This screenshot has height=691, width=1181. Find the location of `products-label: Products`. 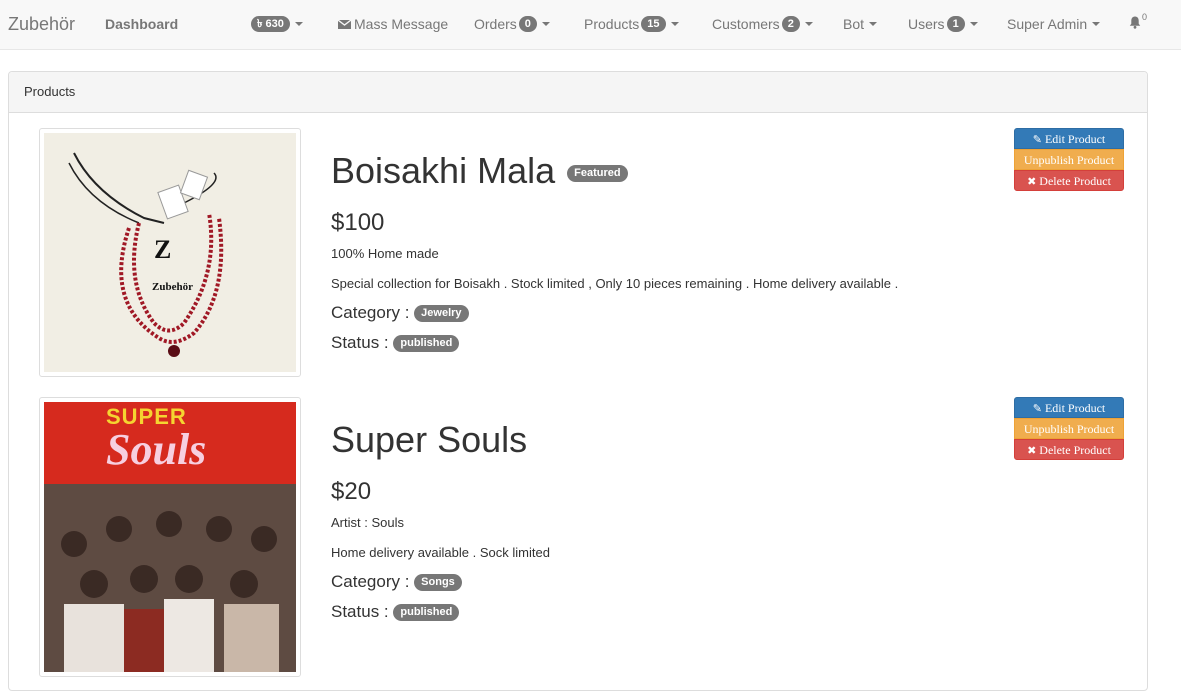

products-label: Products is located at coordinates (612, 24).